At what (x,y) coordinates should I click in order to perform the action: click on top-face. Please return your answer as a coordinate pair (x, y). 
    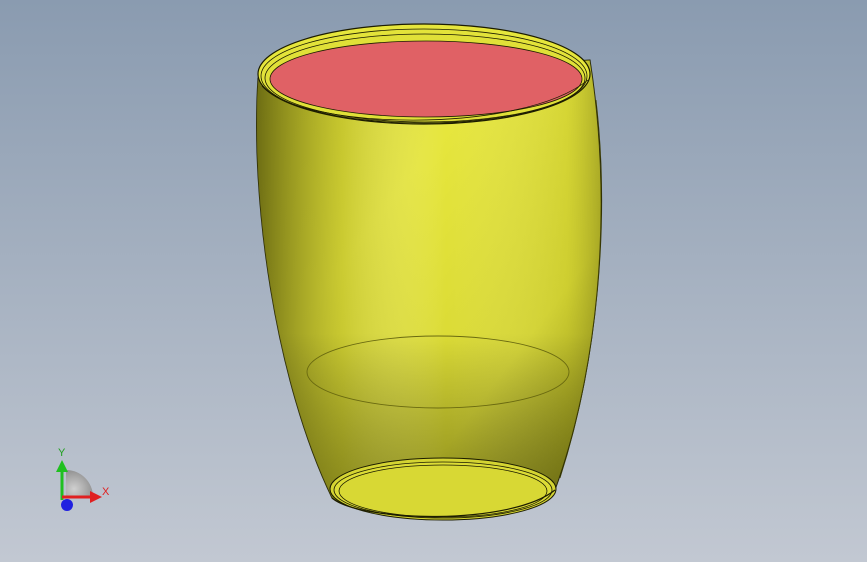
    Looking at the image, I should click on (426, 79).